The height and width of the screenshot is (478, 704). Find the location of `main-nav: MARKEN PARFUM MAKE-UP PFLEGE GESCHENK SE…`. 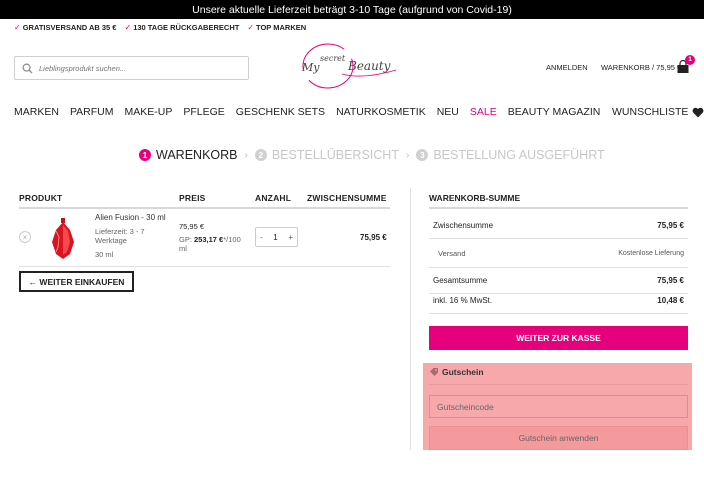

main-nav: MARKEN PARFUM MAKE-UP PFLEGE GESCHENK SE… is located at coordinates (307, 112).